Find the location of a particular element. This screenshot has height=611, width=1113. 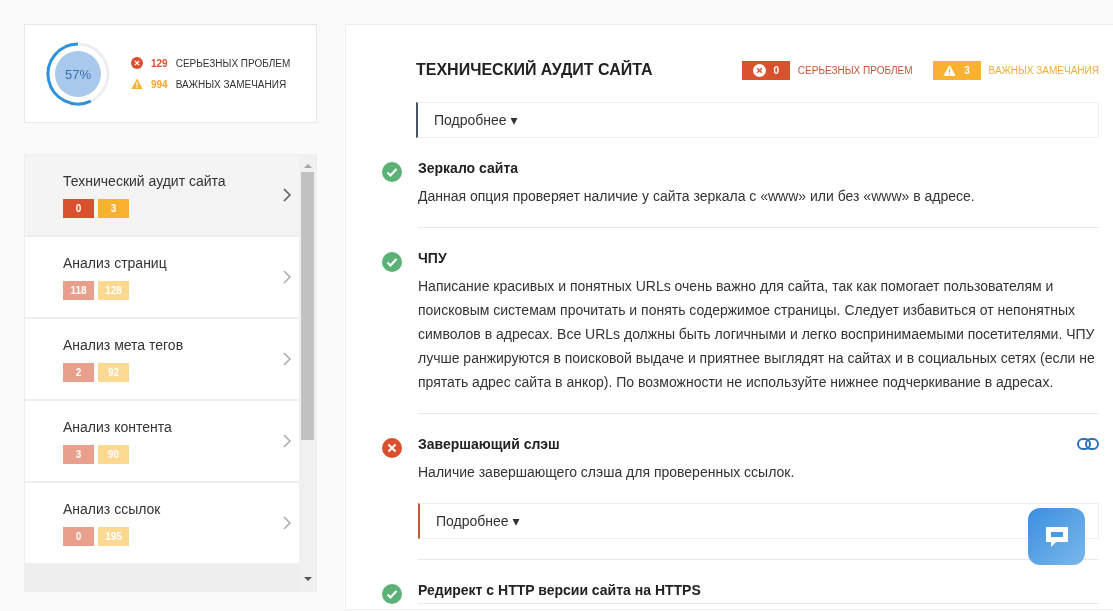

warning-badge: 3 is located at coordinates (956, 70).